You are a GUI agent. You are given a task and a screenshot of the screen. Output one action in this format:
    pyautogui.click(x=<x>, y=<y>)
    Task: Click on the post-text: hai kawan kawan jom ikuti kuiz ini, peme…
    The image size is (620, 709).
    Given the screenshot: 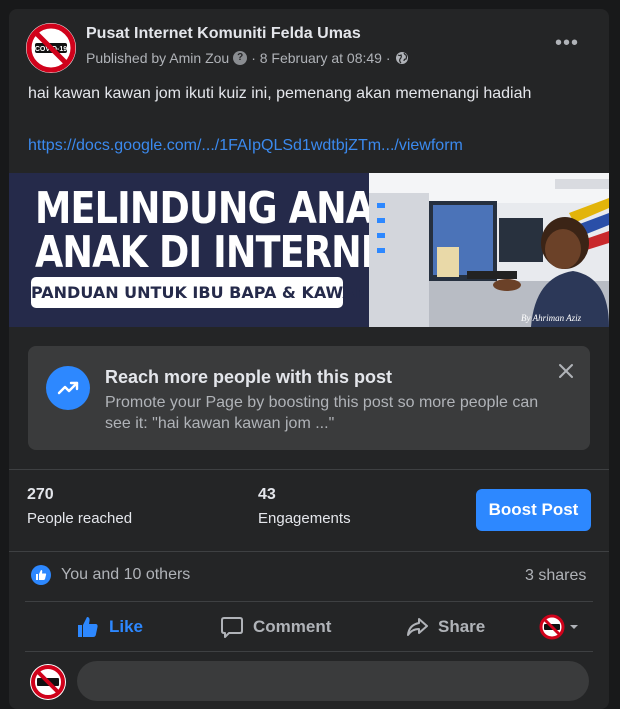 What is the action you would take?
    pyautogui.click(x=280, y=93)
    